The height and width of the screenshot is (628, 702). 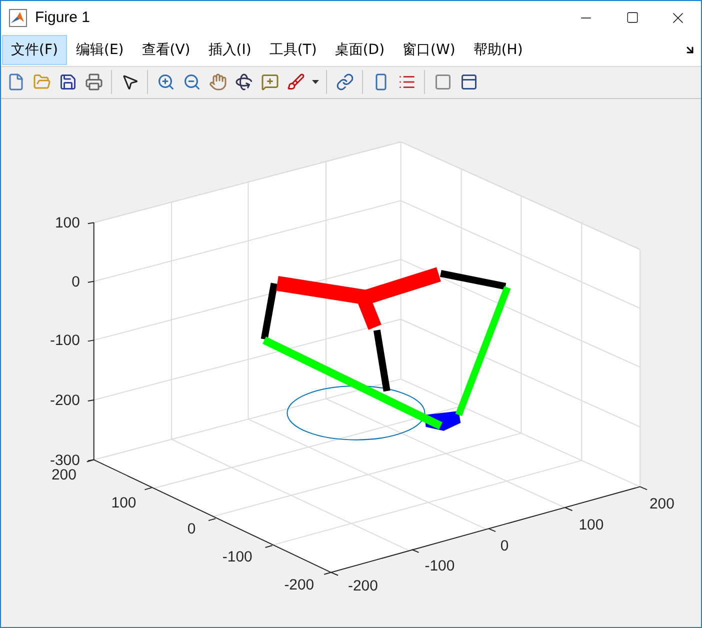 What do you see at coordinates (237, 557) in the screenshot?
I see `y-tick-label: -100` at bounding box center [237, 557].